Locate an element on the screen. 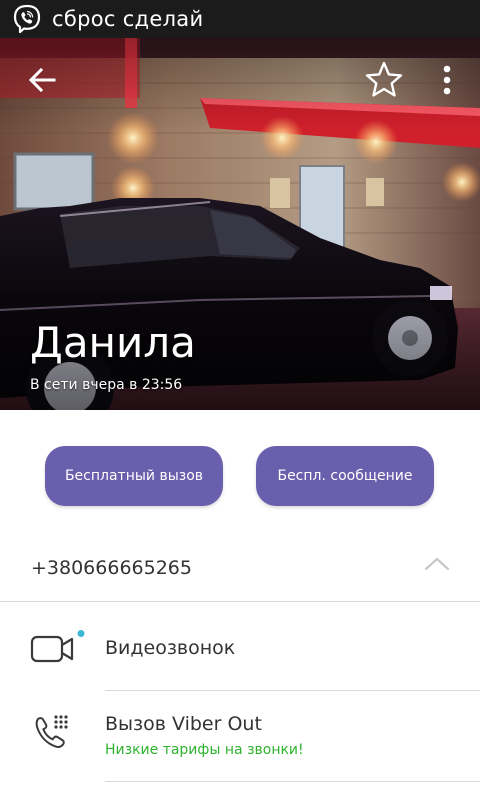 Image resolution: width=480 pixels, height=800 pixels. phone-number-row: +380666665265 is located at coordinates (240, 569).